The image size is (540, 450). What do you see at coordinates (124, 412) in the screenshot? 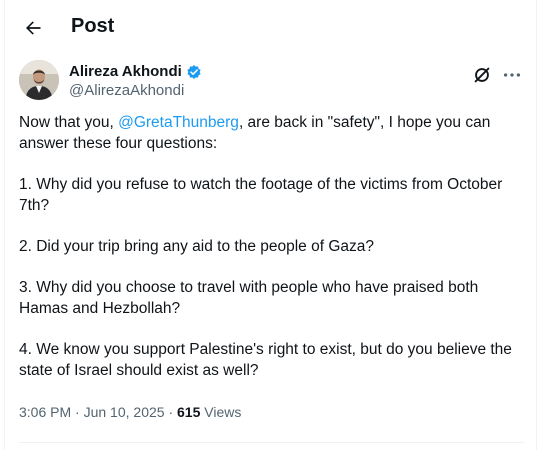
I see `post-date: Jun 10, 2025` at bounding box center [124, 412].